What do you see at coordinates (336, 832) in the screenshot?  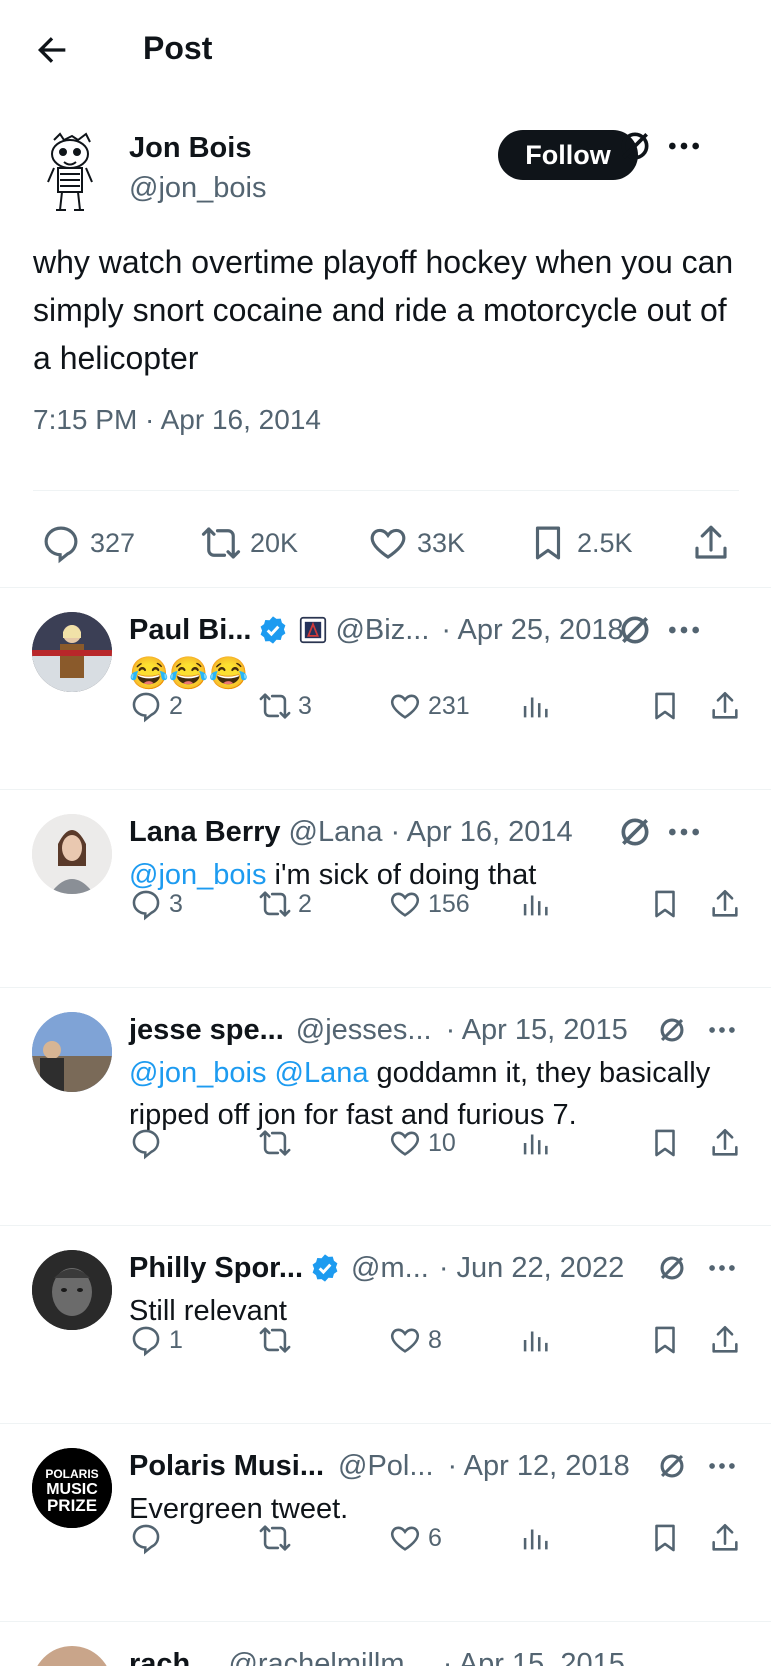 I see `reply-handle: @Lana` at bounding box center [336, 832].